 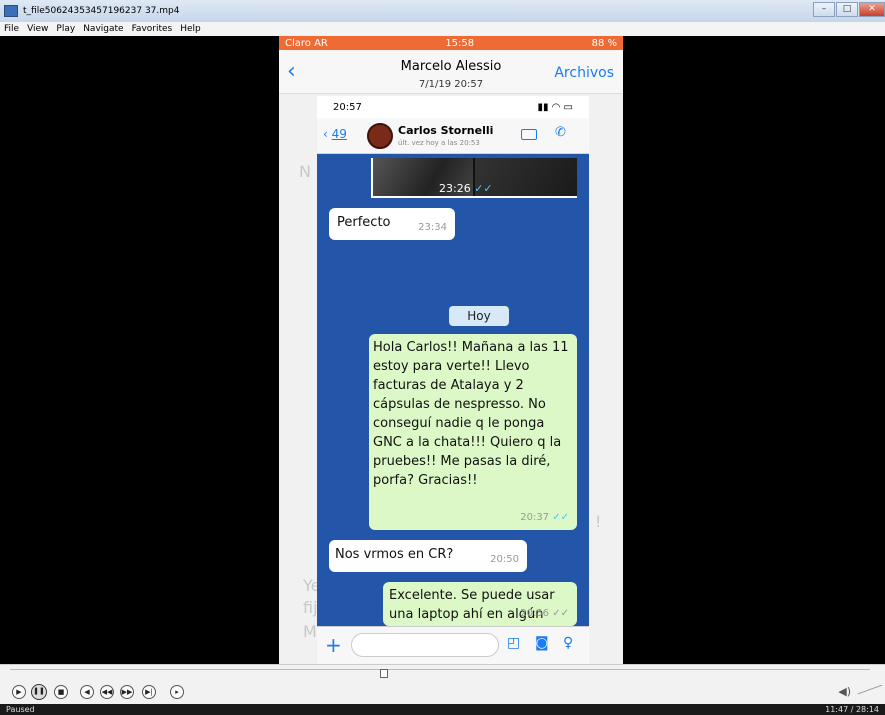 What do you see at coordinates (61, 692) in the screenshot?
I see `stop-button: ■` at bounding box center [61, 692].